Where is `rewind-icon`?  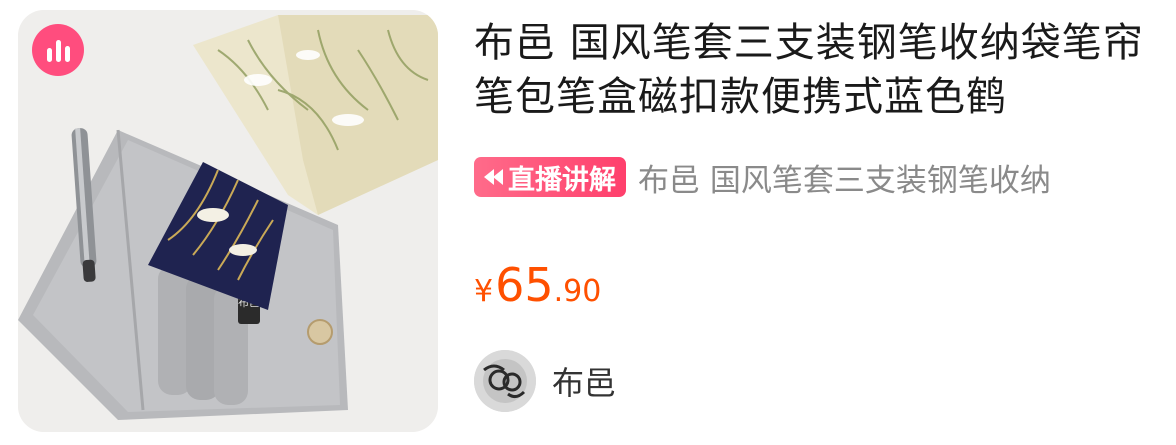
rewind-icon is located at coordinates (493, 177).